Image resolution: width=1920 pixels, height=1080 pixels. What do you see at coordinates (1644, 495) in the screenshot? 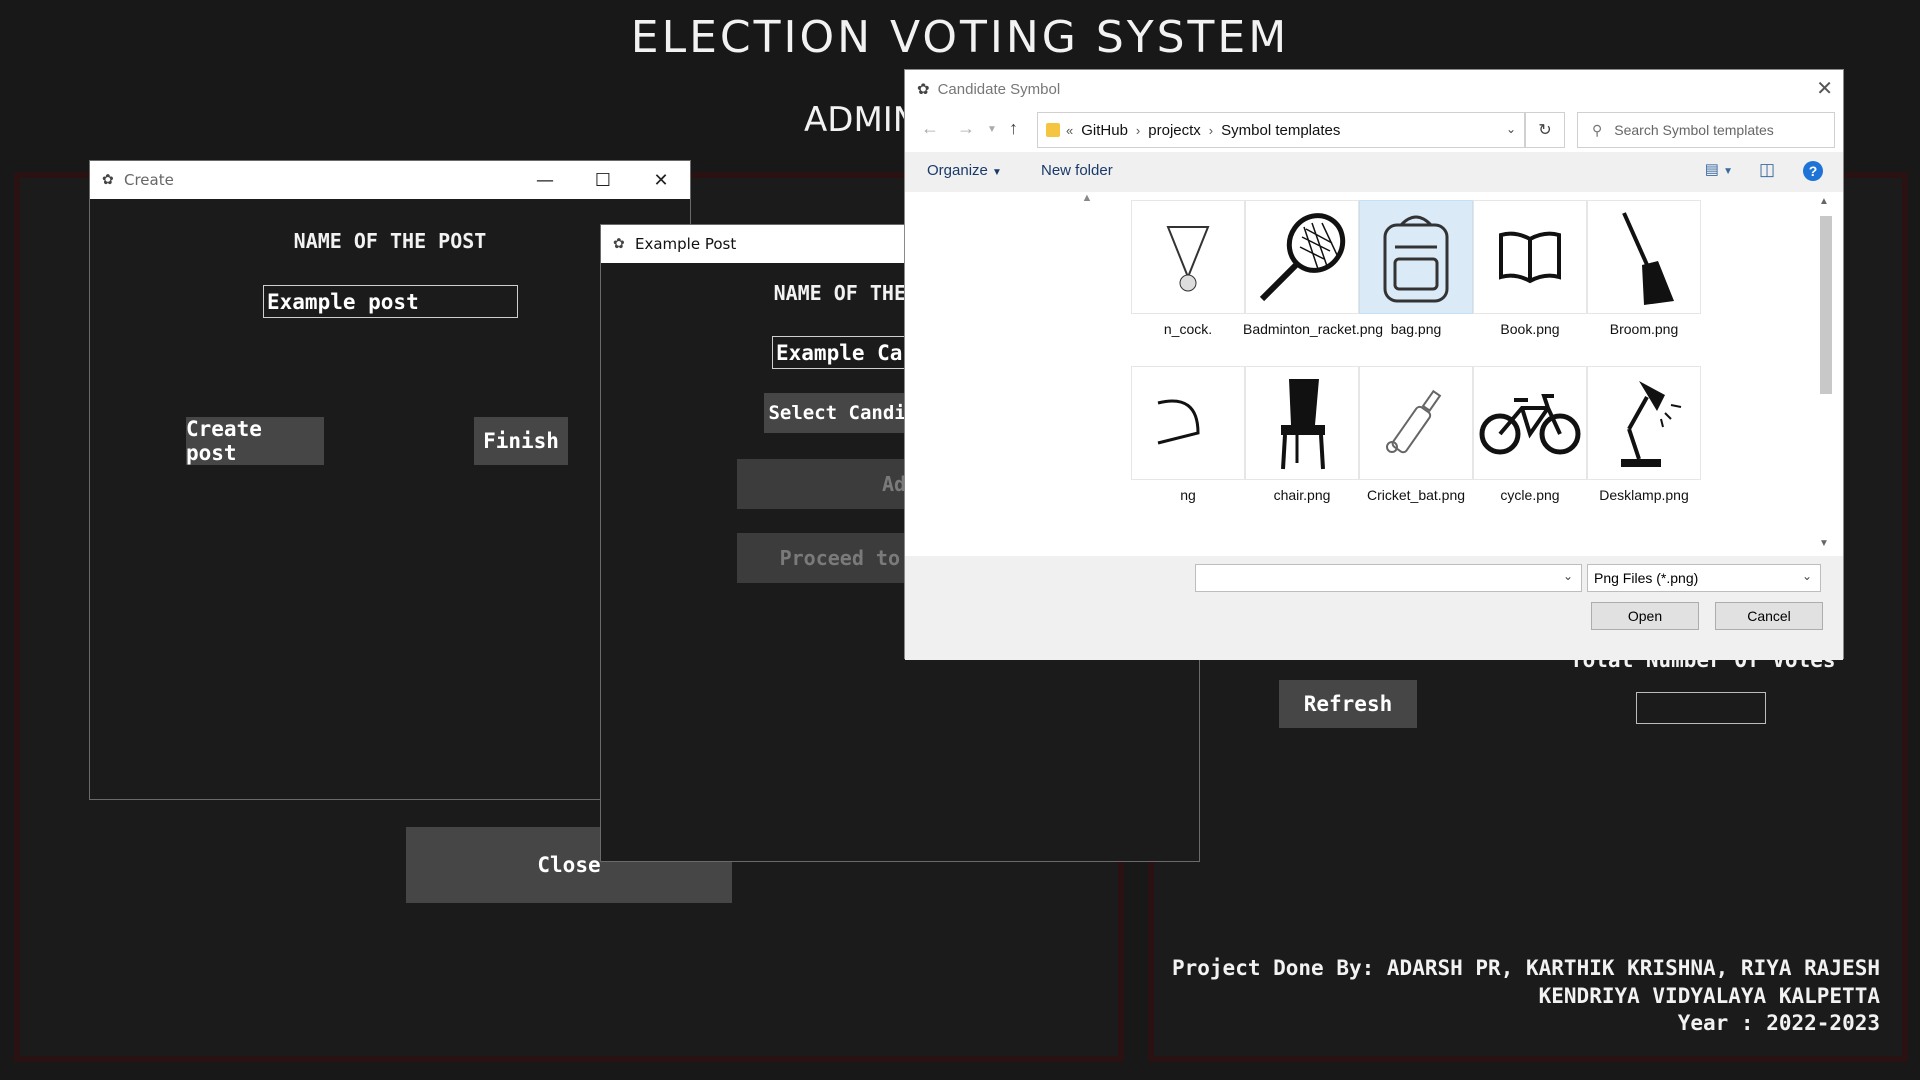
I see `file-name: Desklamp.png` at bounding box center [1644, 495].